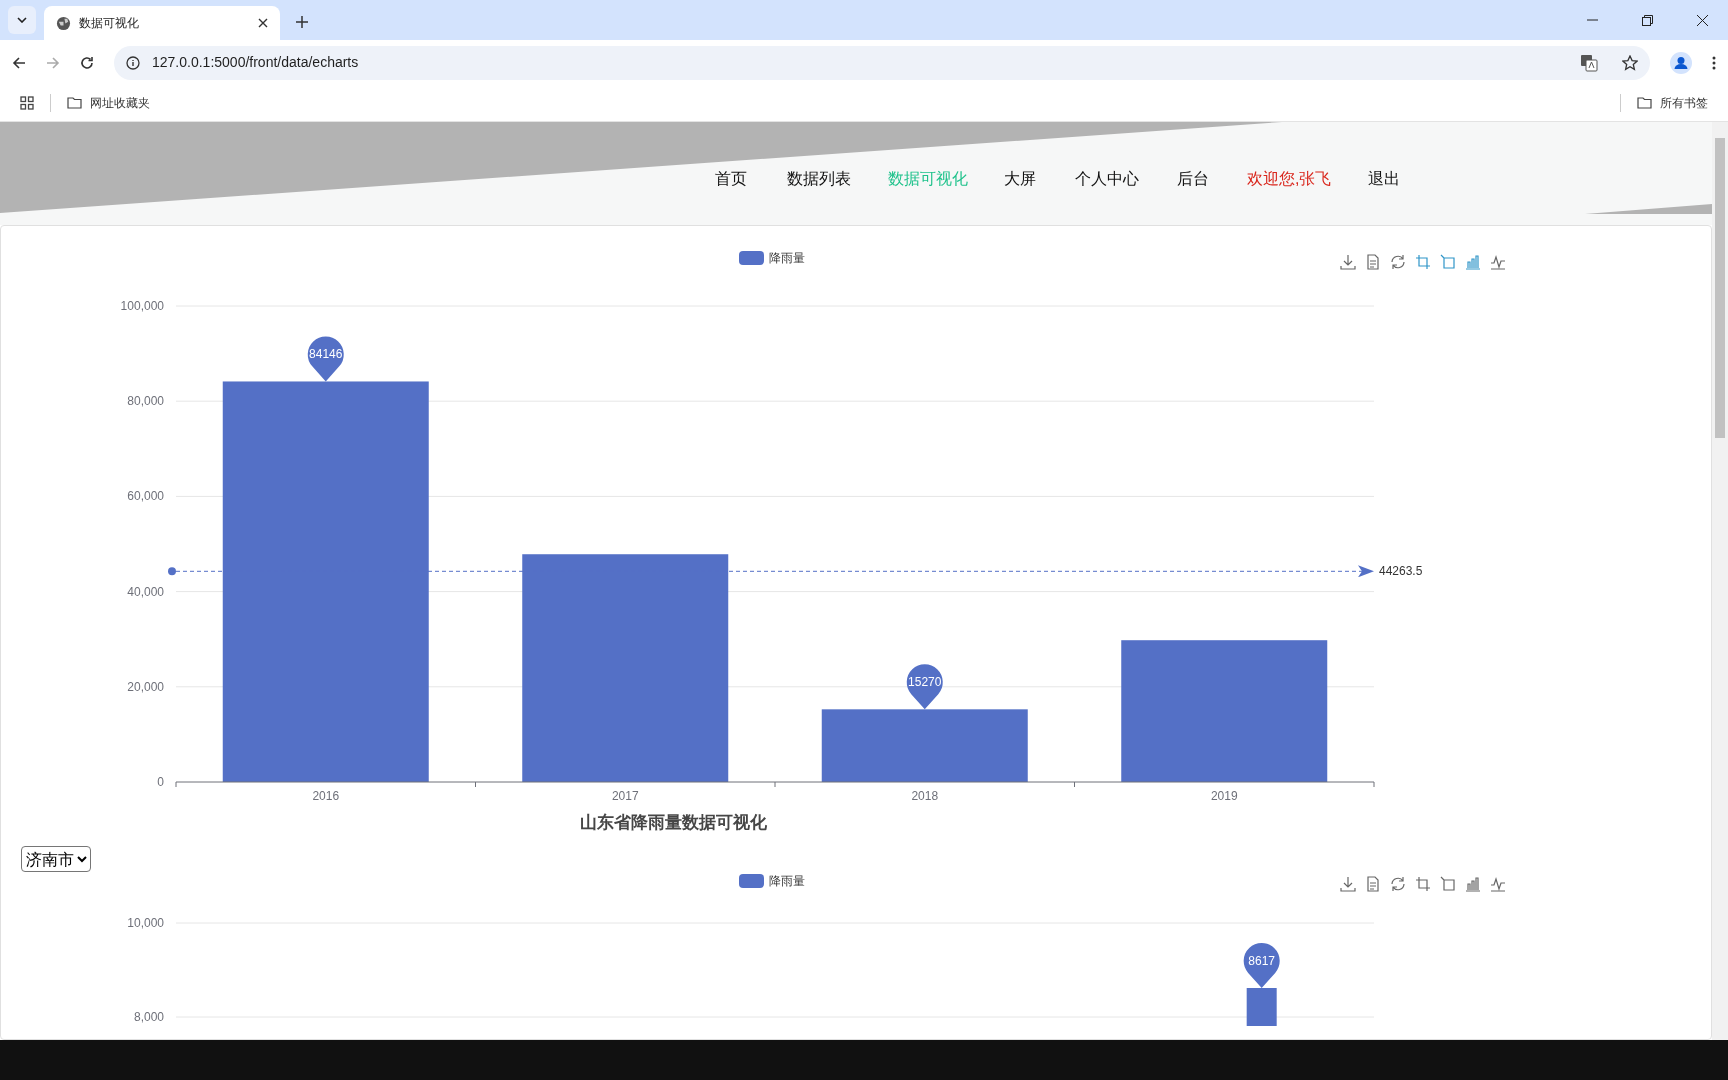 The height and width of the screenshot is (1080, 1728). What do you see at coordinates (162, 23) in the screenshot?
I see `browser-tab: 数据可视化` at bounding box center [162, 23].